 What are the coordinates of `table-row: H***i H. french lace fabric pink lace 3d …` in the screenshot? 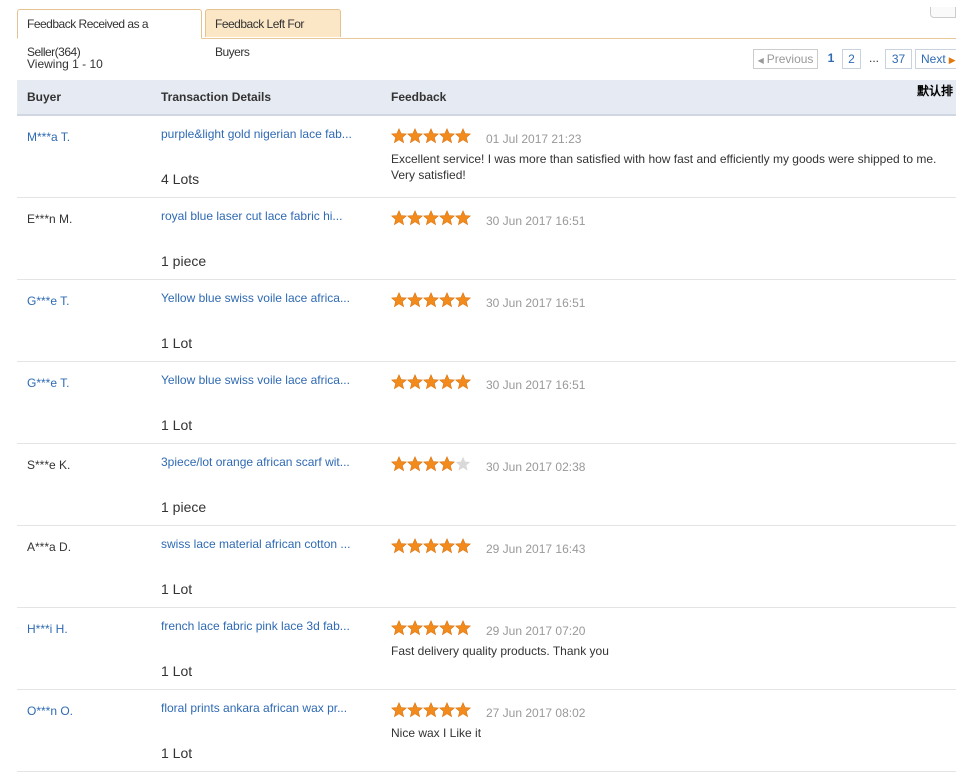 It's located at (486, 649).